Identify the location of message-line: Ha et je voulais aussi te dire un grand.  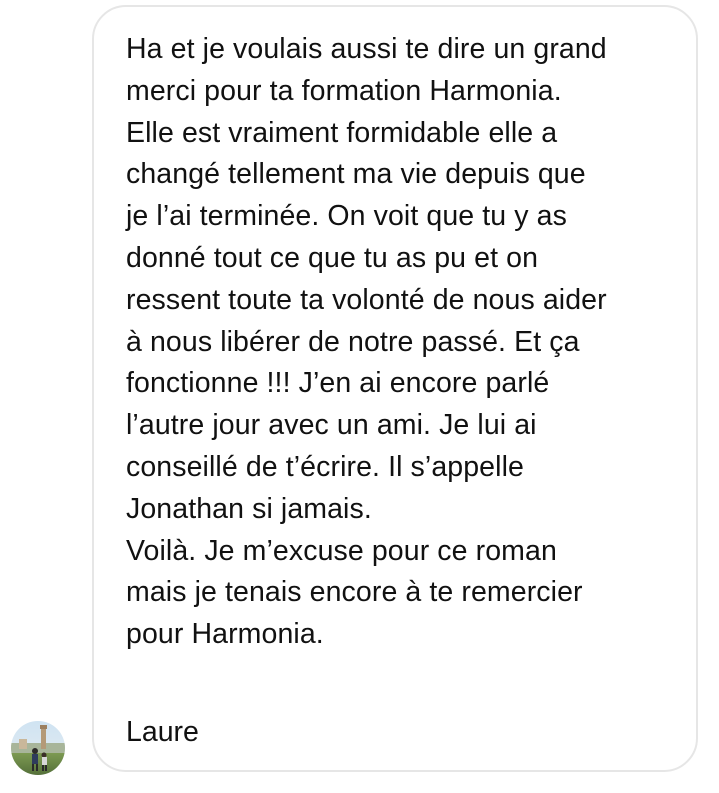
(366, 49).